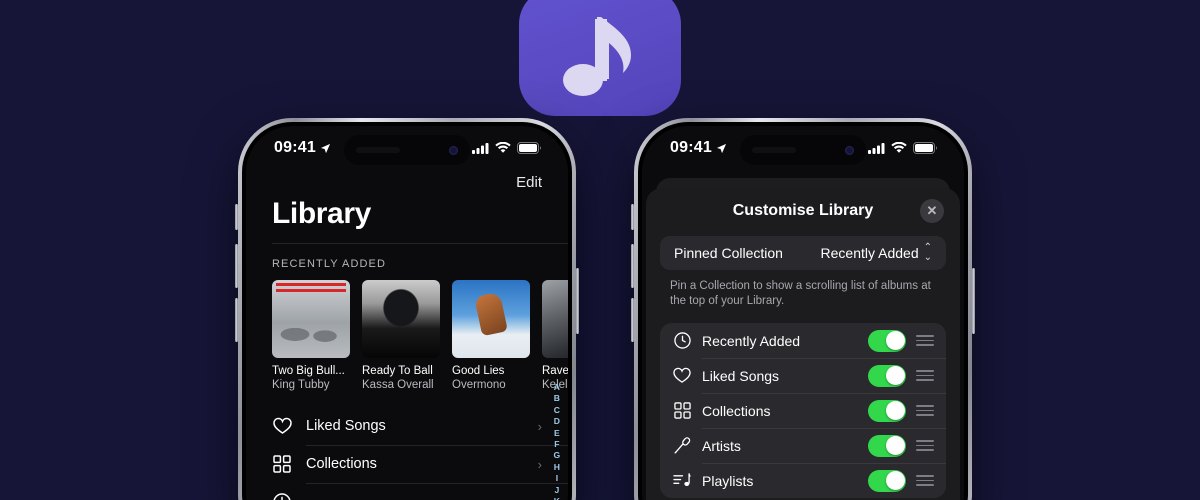 This screenshot has width=1200, height=500. Describe the element at coordinates (407, 180) in the screenshot. I see `edit-row: Edit` at that location.